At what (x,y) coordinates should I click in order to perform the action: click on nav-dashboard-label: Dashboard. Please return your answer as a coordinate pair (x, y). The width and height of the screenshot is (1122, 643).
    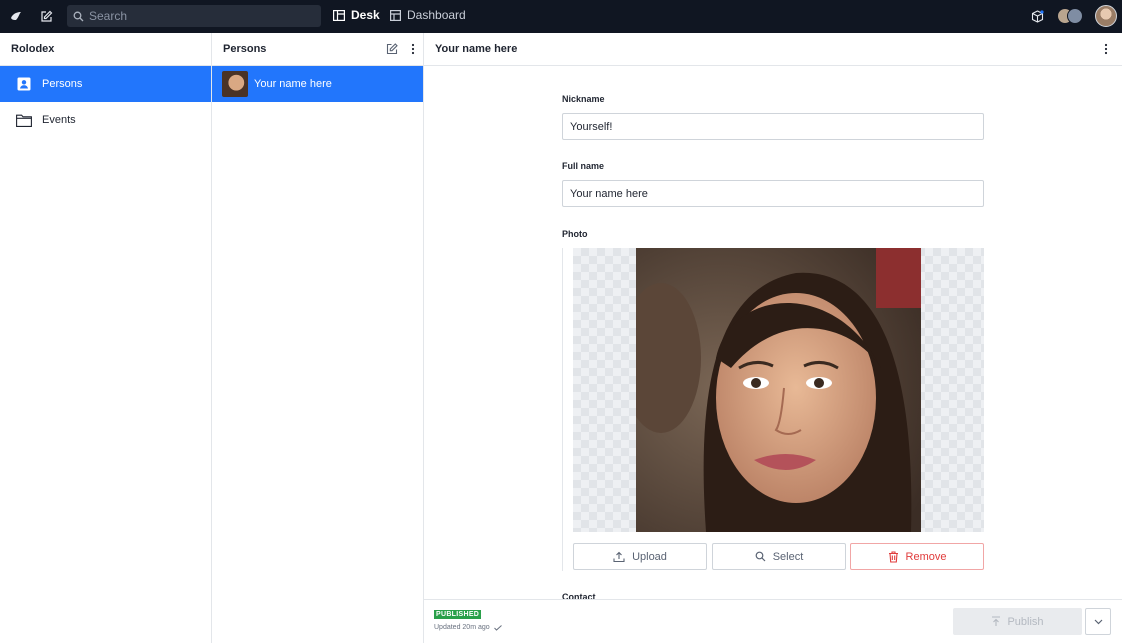
    Looking at the image, I should click on (436, 15).